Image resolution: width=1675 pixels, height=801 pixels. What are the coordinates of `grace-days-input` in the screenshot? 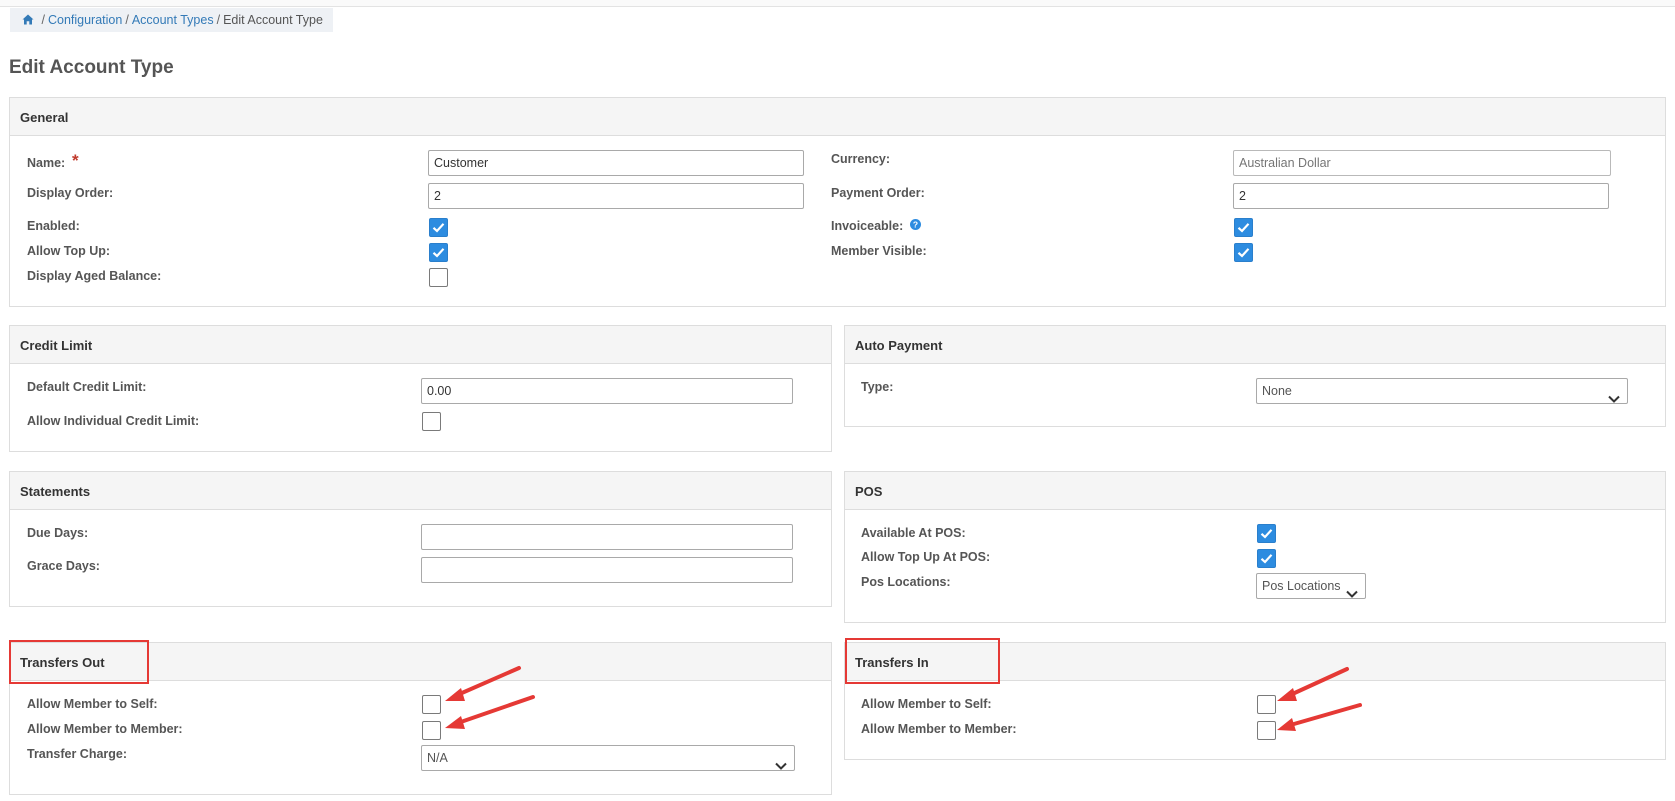 It's located at (607, 570).